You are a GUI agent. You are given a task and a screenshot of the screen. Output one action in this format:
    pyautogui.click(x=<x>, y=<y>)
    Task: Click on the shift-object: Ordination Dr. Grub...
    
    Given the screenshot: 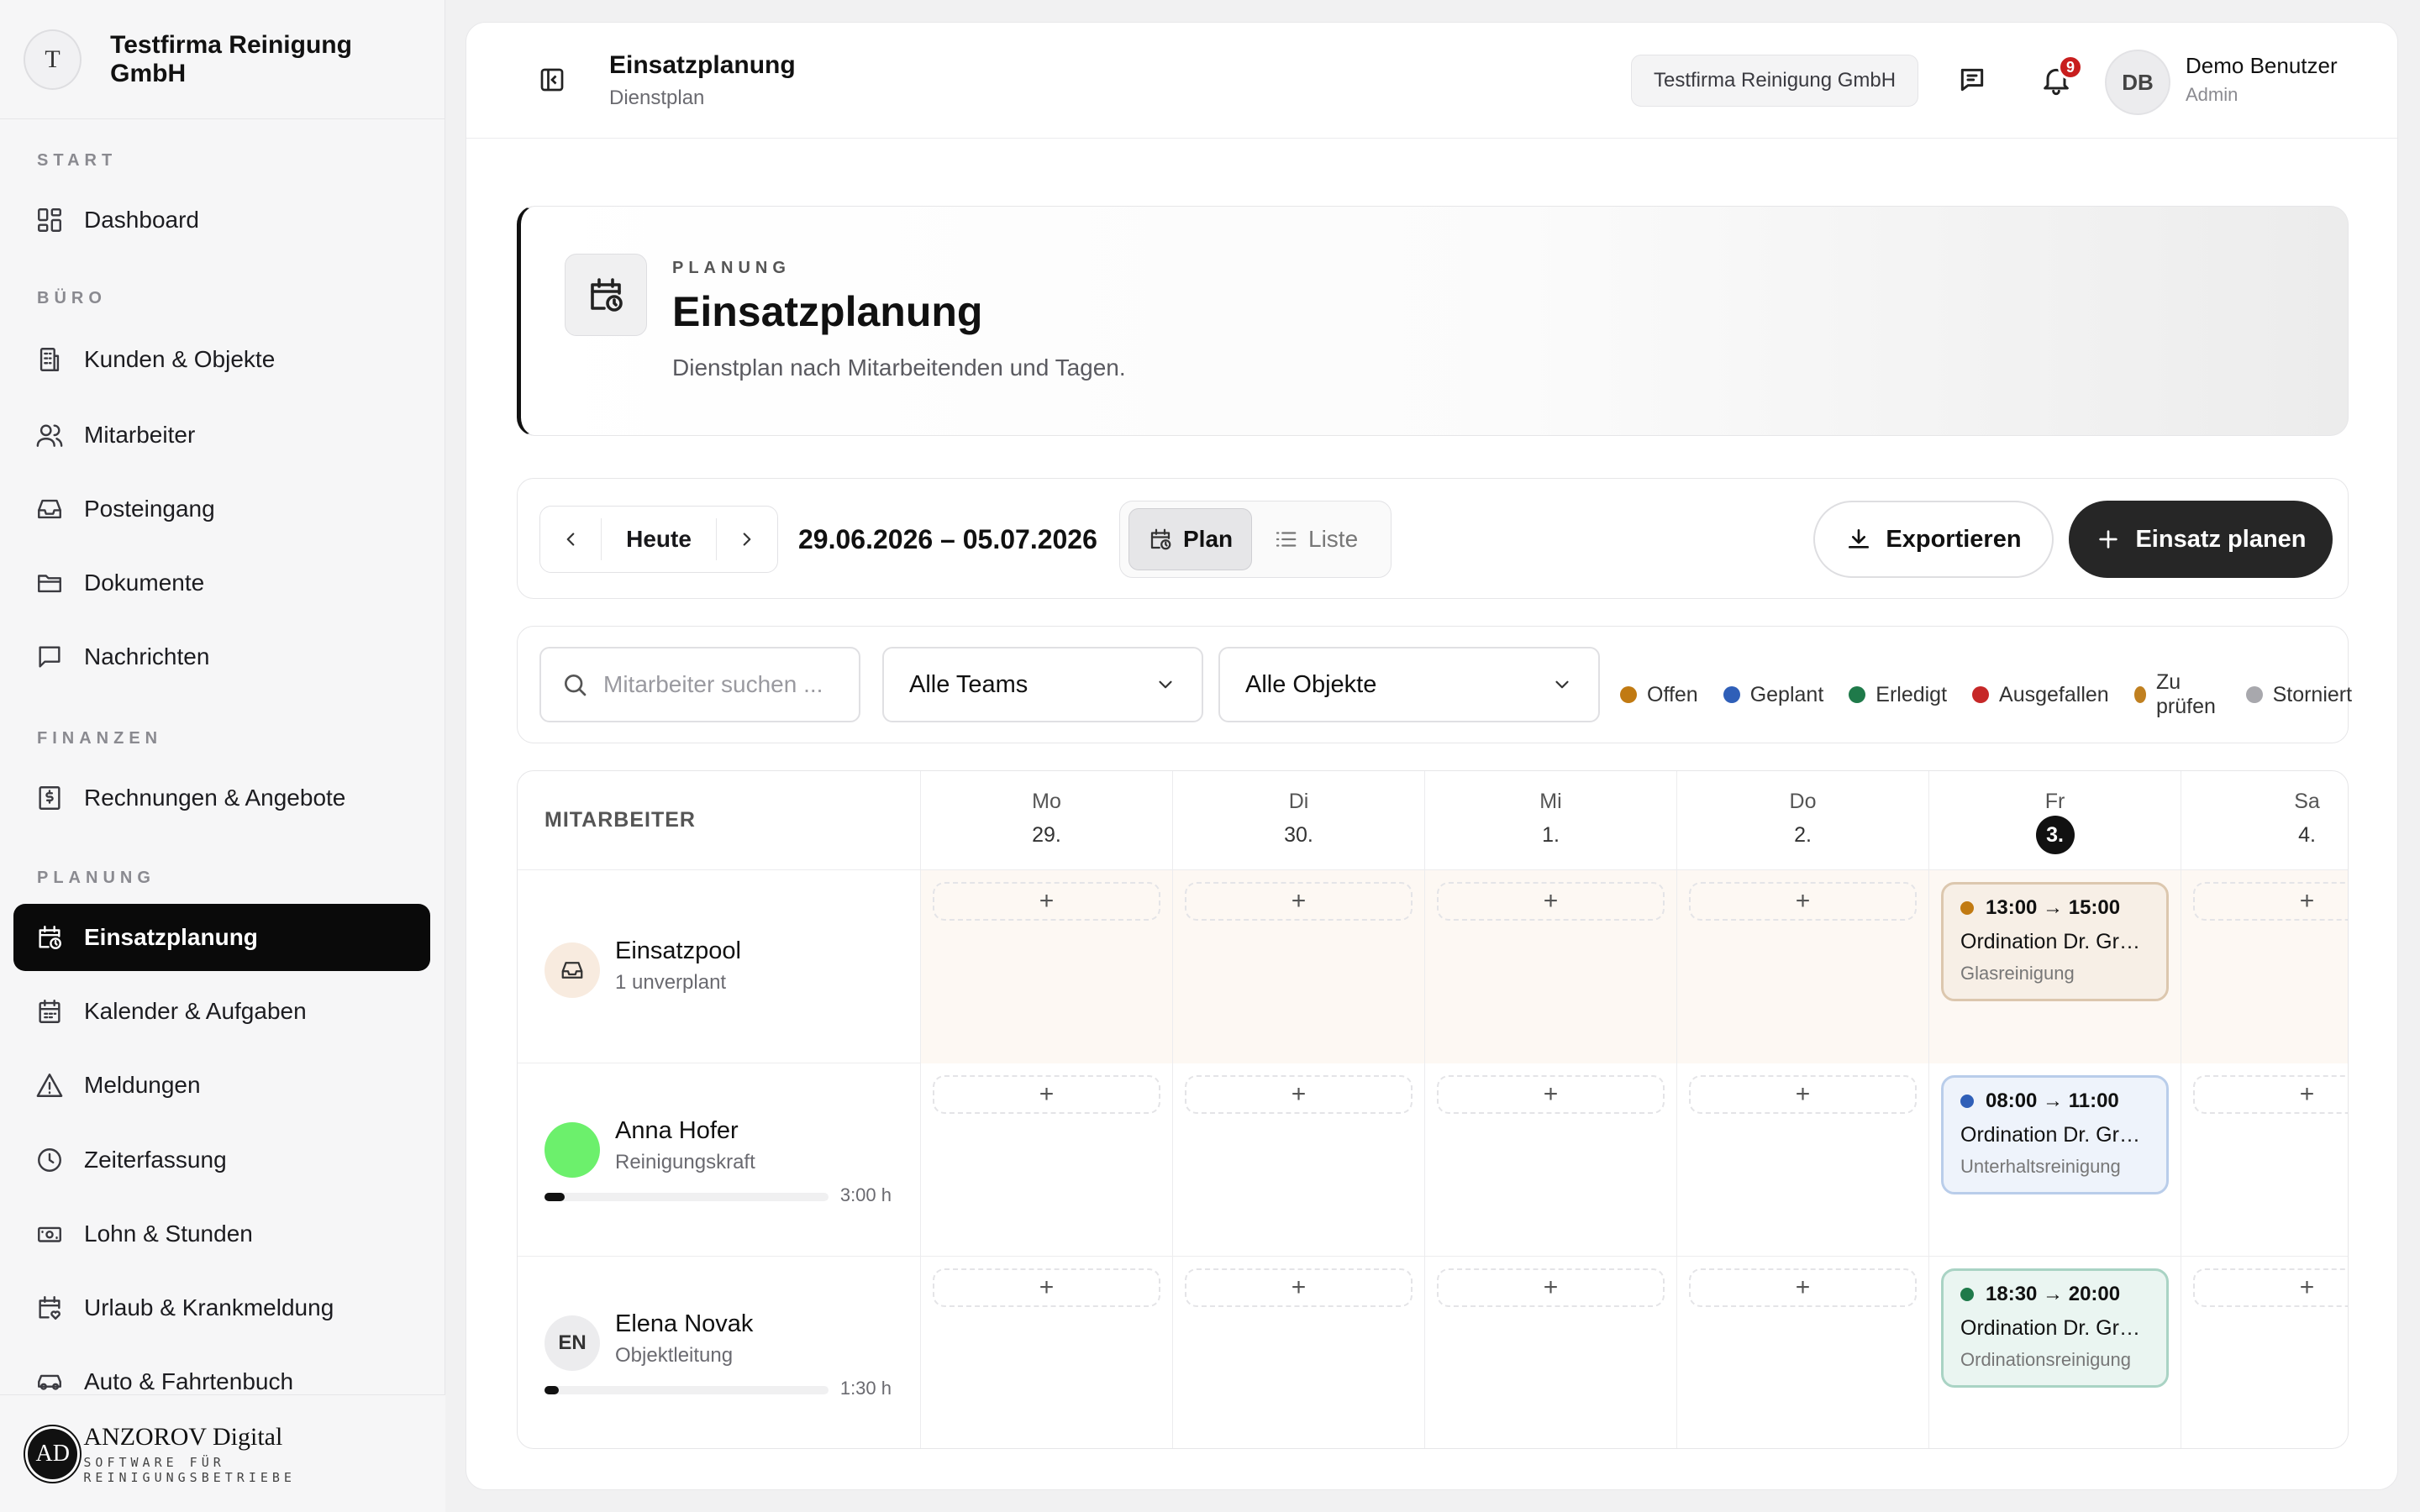 What is the action you would take?
    pyautogui.click(x=2054, y=1135)
    